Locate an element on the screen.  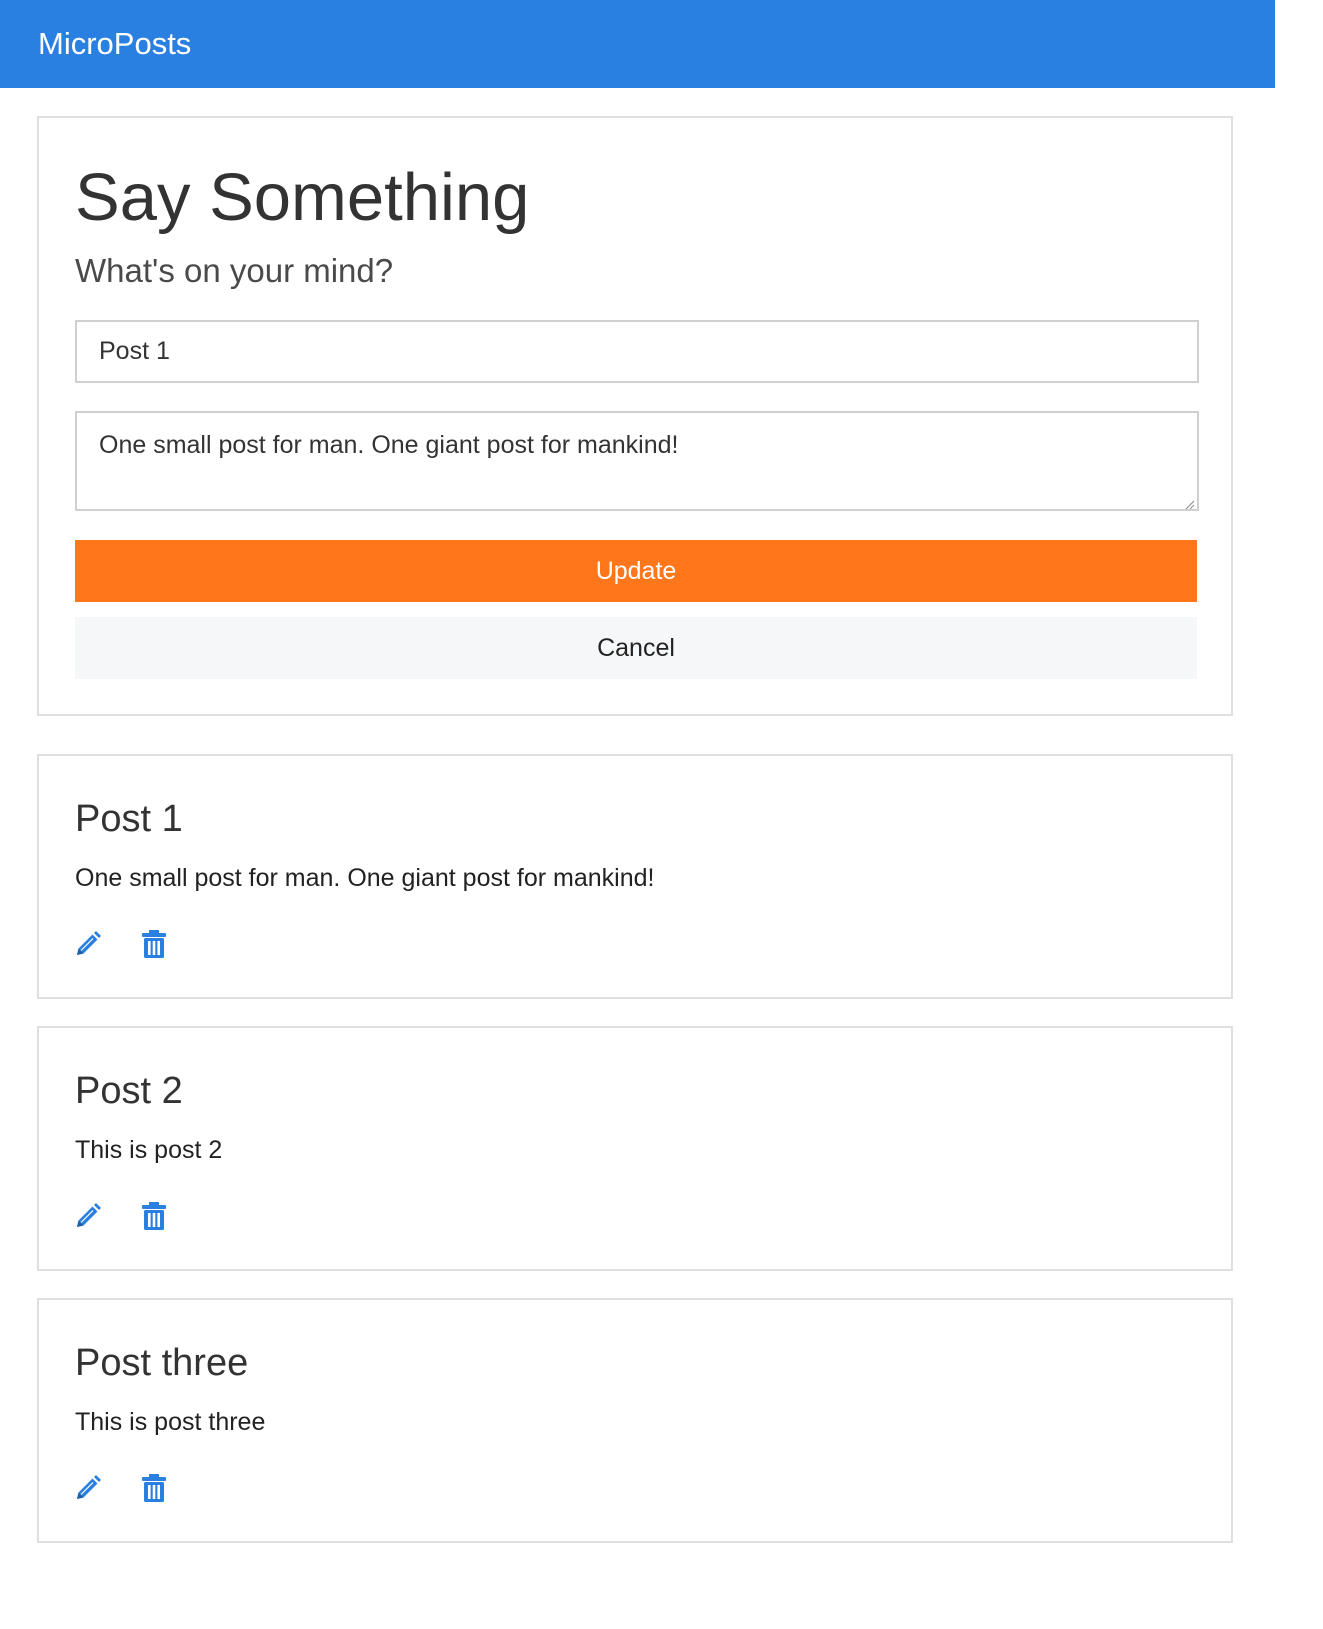
composer-lead: What's on your mind? is located at coordinates (234, 270).